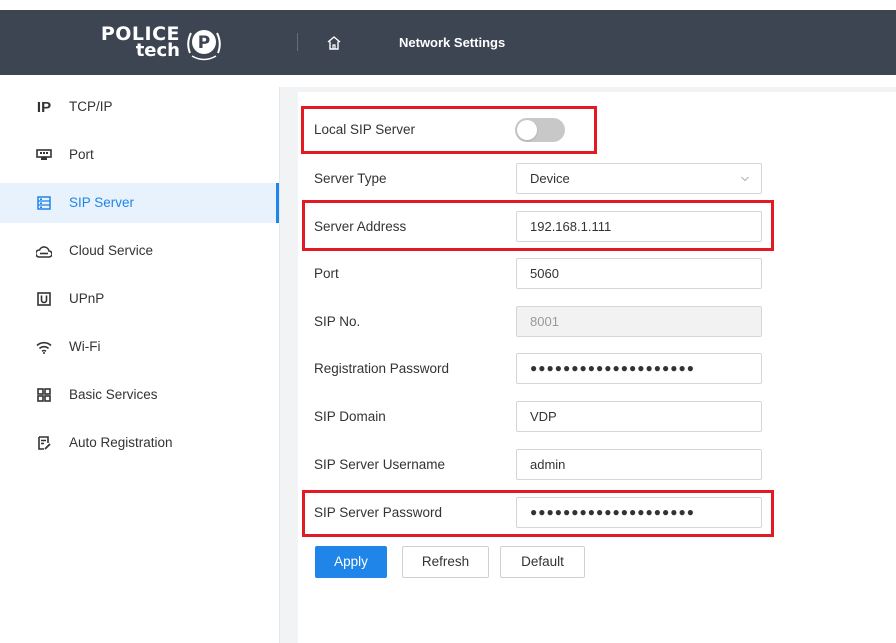 The width and height of the screenshot is (896, 643). What do you see at coordinates (334, 43) in the screenshot?
I see `home-icon` at bounding box center [334, 43].